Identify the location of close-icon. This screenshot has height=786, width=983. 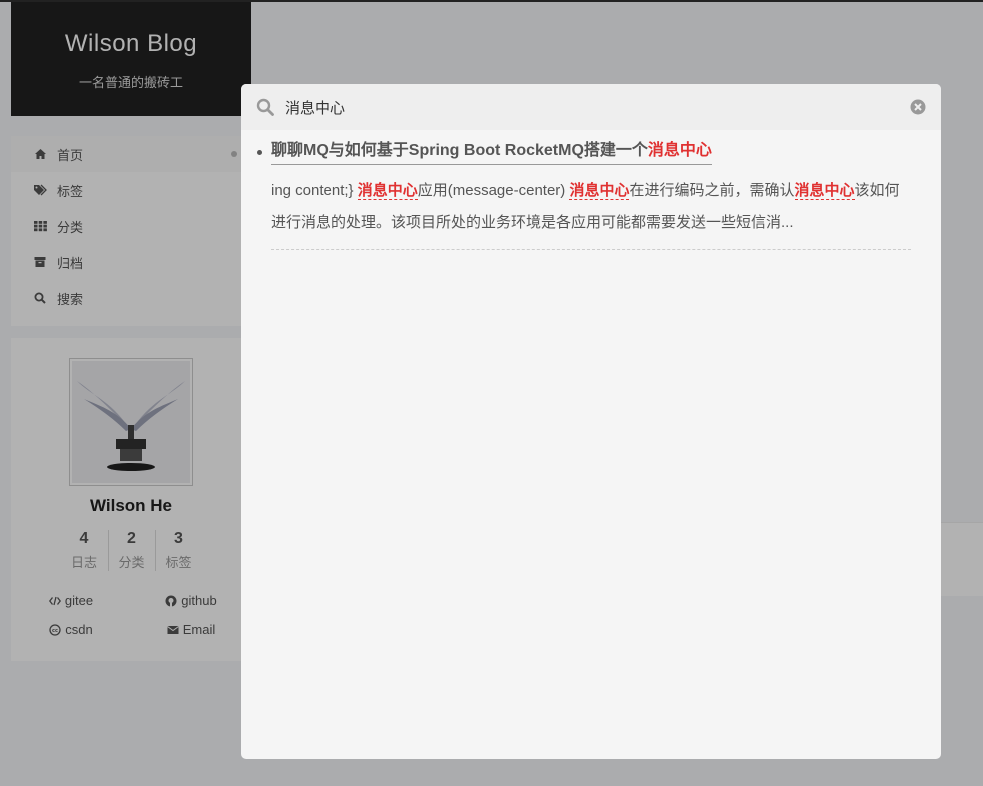
(918, 107).